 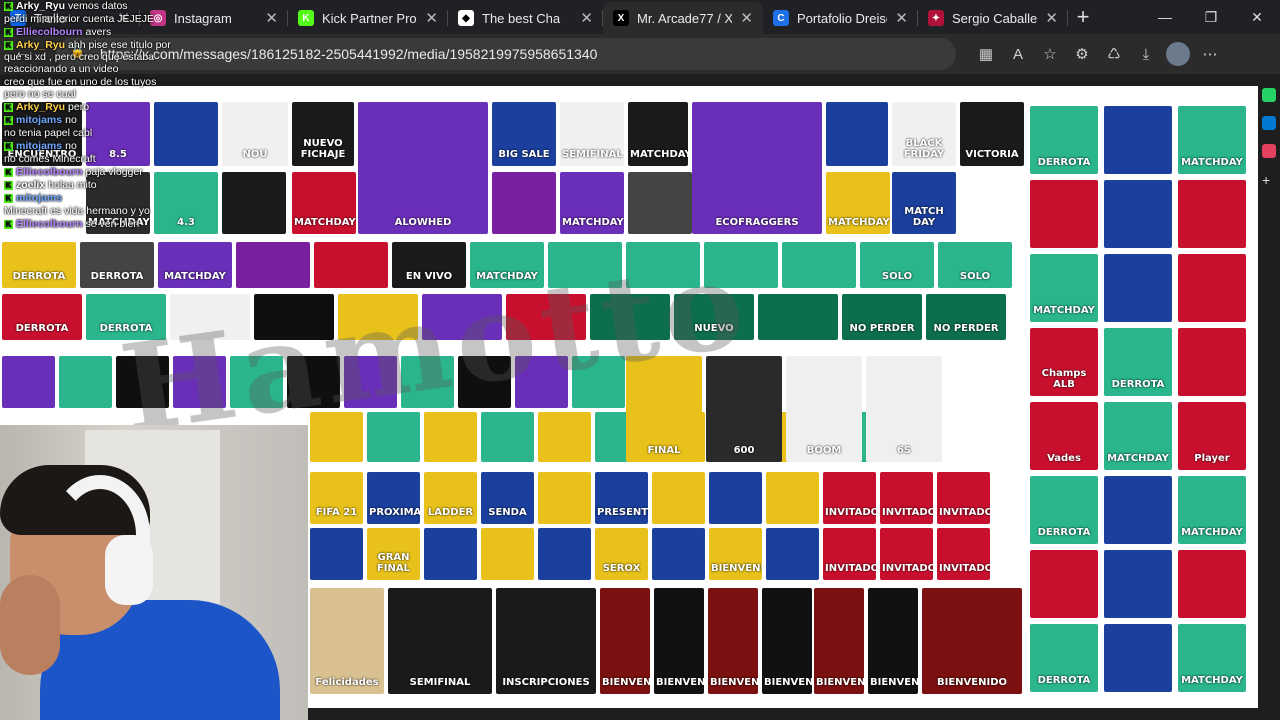 What do you see at coordinates (1210, 54) in the screenshot?
I see `more-menu-icon: ⋯` at bounding box center [1210, 54].